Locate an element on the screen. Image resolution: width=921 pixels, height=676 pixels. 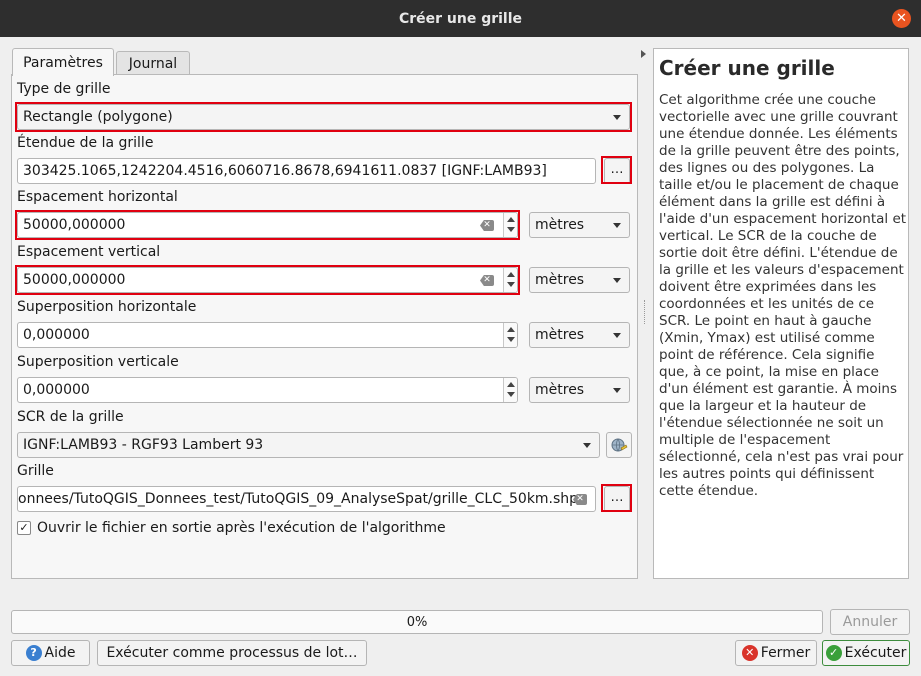
help-icon: ? is located at coordinates (33, 653).